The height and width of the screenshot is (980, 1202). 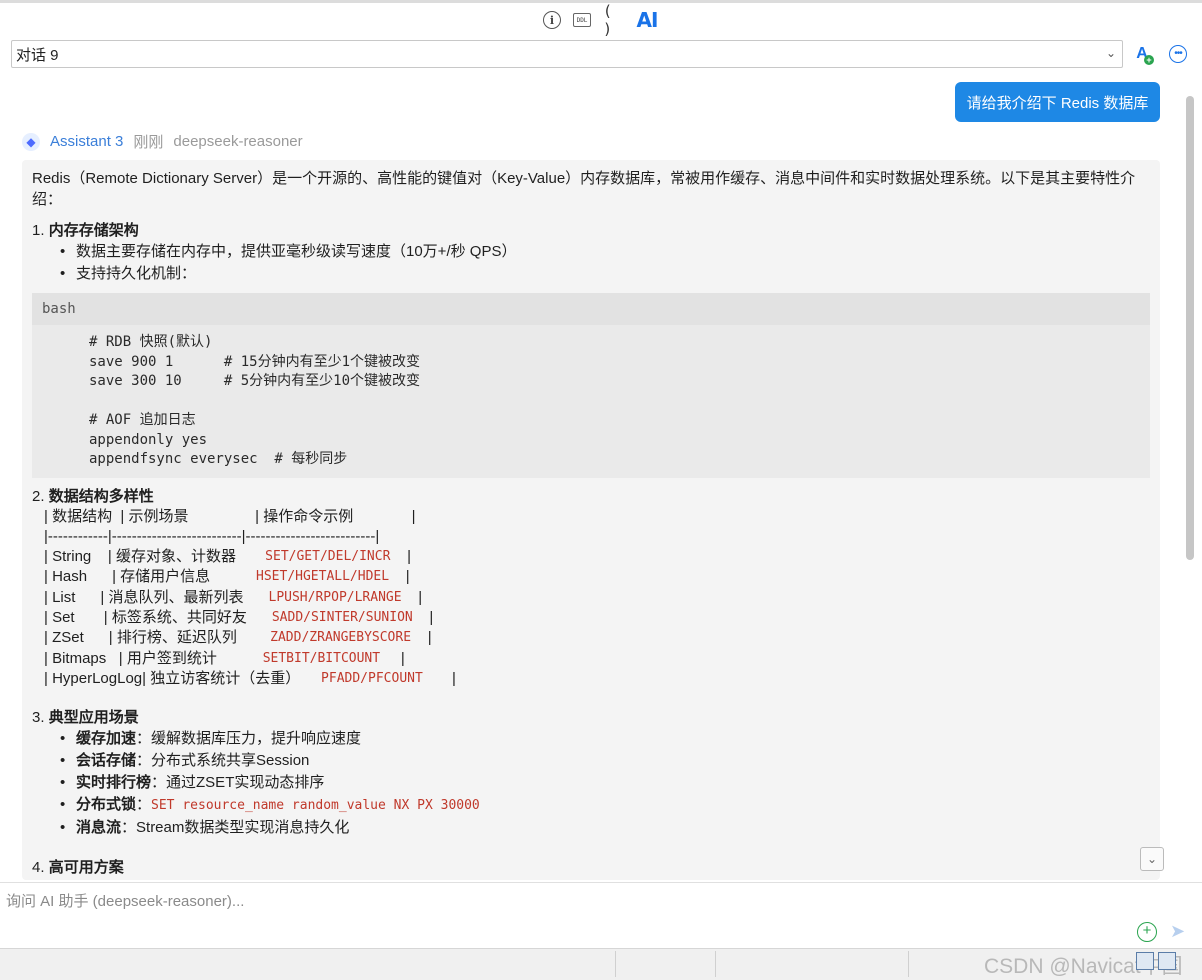 I want to click on table-row: | Hash | 存储用户信息 HSET/HGETALL/HDEL |, so click(x=227, y=577).